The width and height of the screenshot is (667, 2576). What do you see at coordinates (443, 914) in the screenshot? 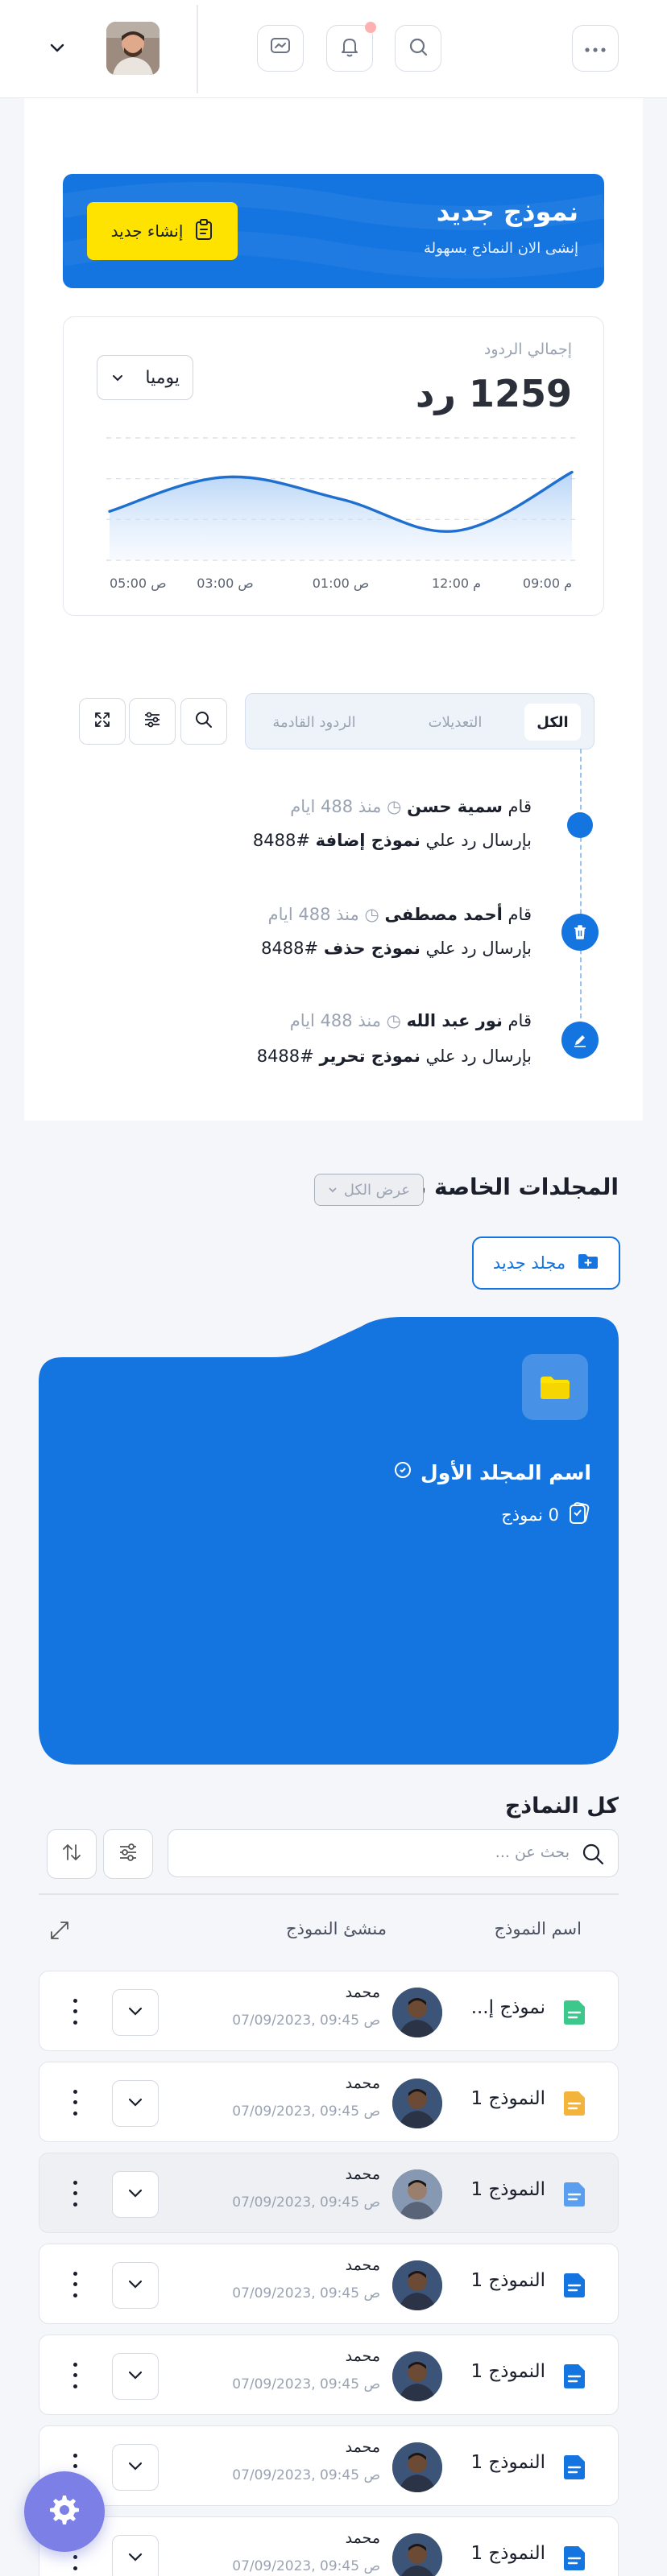
I see `activity-user: أحمد مصطفى` at bounding box center [443, 914].